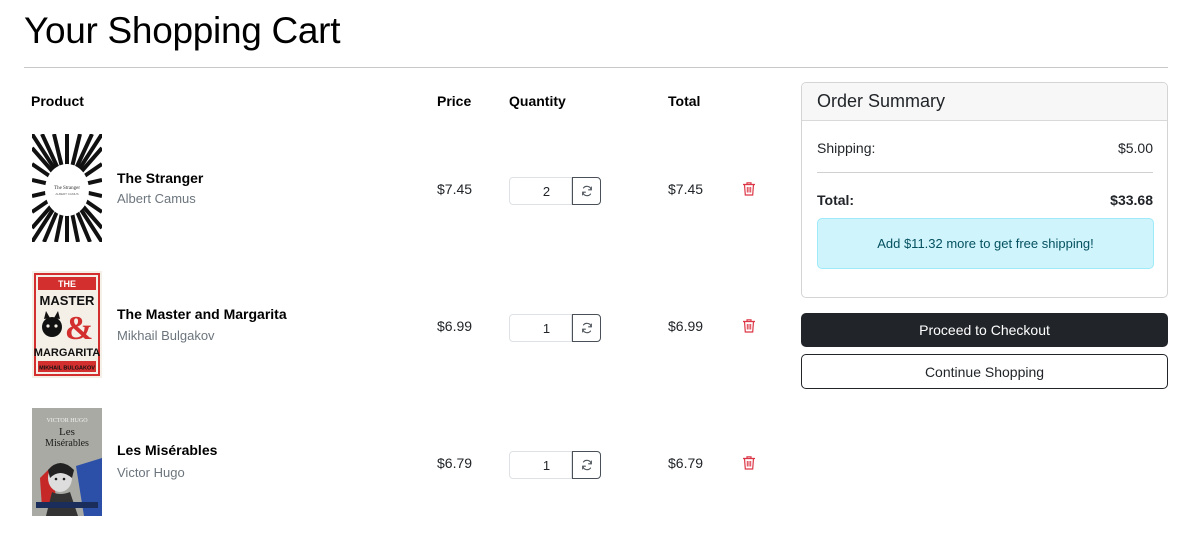 The width and height of the screenshot is (1196, 550). I want to click on cover-author-text: ALBERT CAMUS, so click(66, 194).